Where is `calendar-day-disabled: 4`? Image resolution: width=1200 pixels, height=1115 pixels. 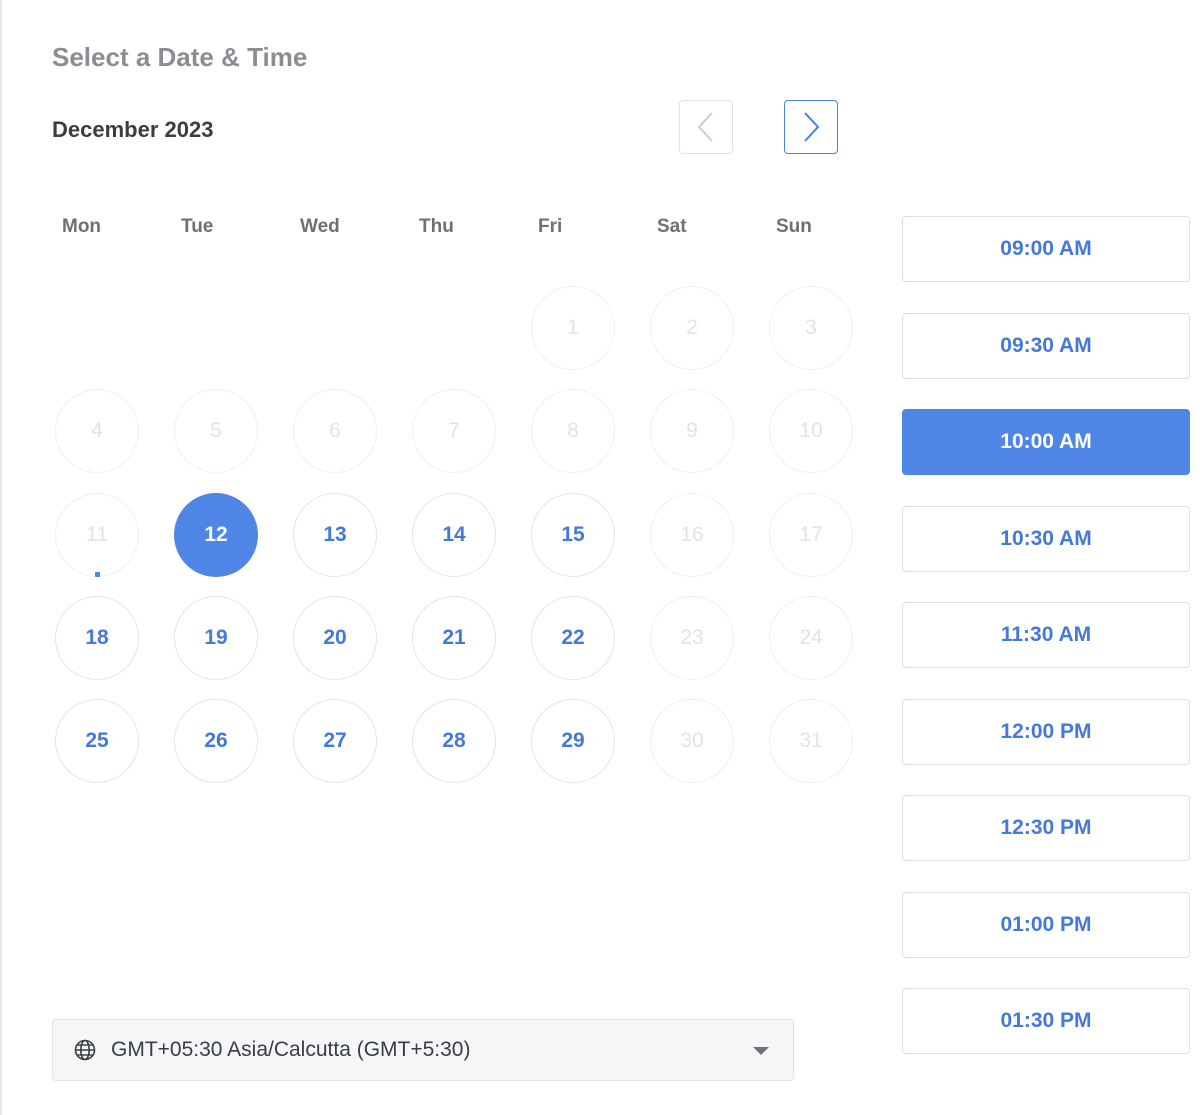 calendar-day-disabled: 4 is located at coordinates (97, 431).